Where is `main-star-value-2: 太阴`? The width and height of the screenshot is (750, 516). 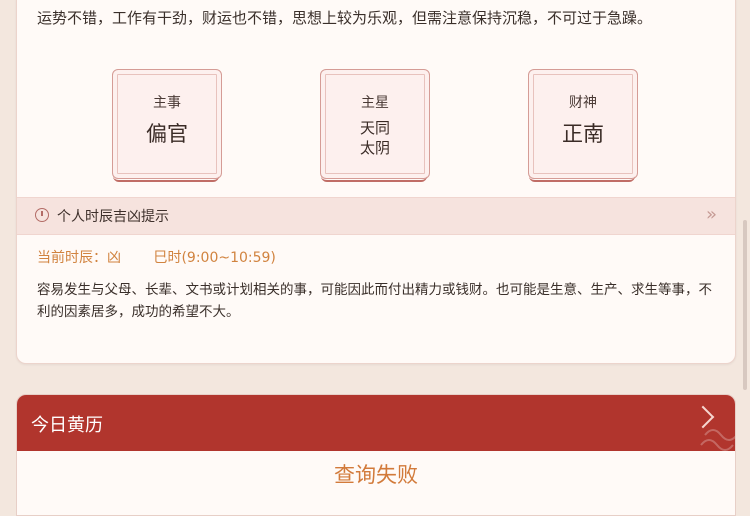
main-star-value-2: 太阴 is located at coordinates (374, 148).